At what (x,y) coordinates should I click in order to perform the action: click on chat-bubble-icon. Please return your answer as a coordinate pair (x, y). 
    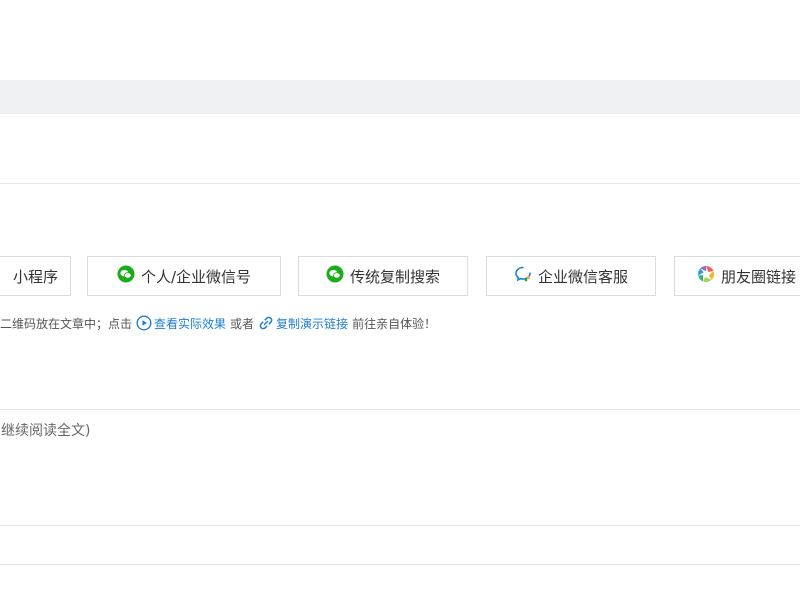
    Looking at the image, I should click on (523, 276).